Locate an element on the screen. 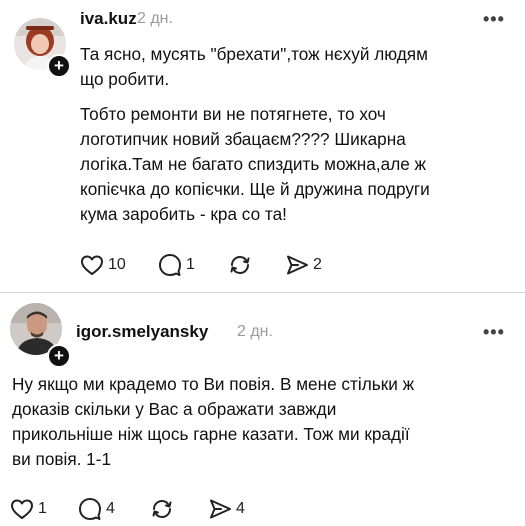  like-button: 10 is located at coordinates (103, 265).